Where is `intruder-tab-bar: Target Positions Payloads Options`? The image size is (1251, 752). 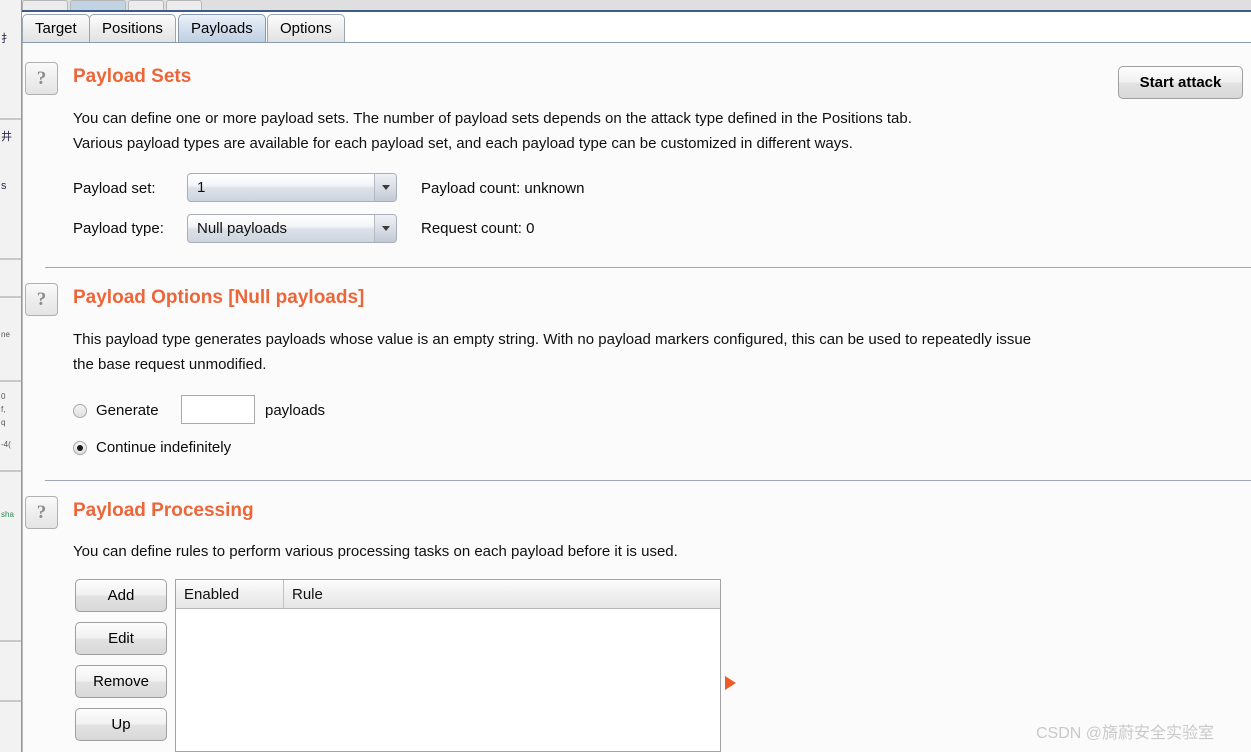
intruder-tab-bar: Target Positions Payloads Options is located at coordinates (636, 27).